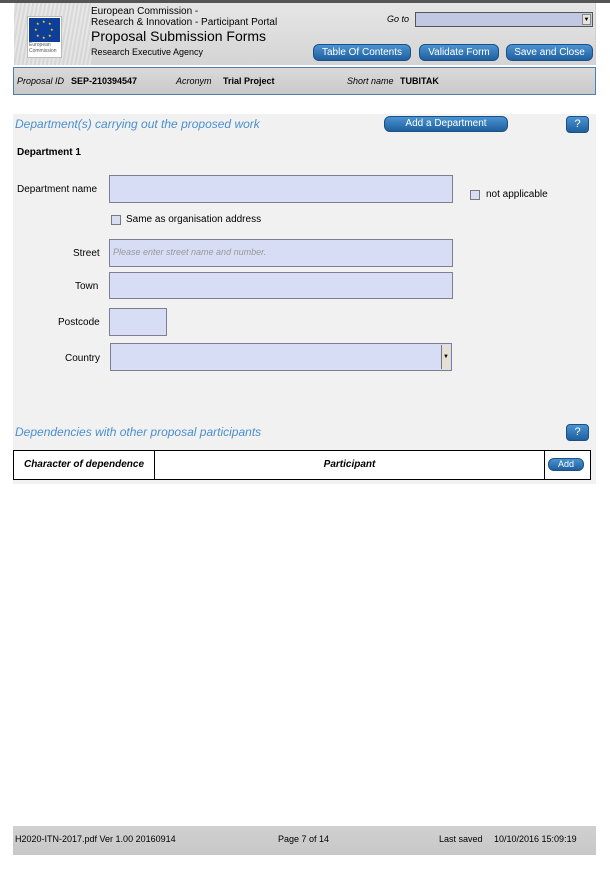 Image resolution: width=610 pixels, height=870 pixels. I want to click on short-name-label: Short name, so click(370, 81).